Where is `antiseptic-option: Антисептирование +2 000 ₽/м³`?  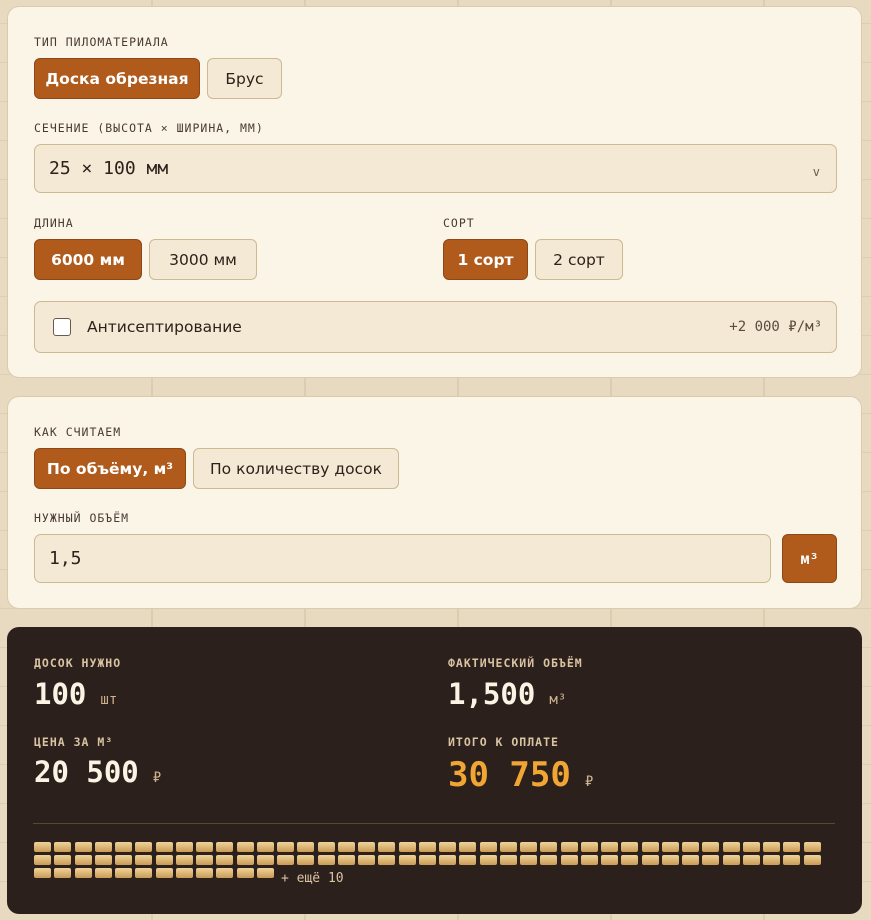 antiseptic-option: Антисептирование +2 000 ₽/м³ is located at coordinates (435, 327).